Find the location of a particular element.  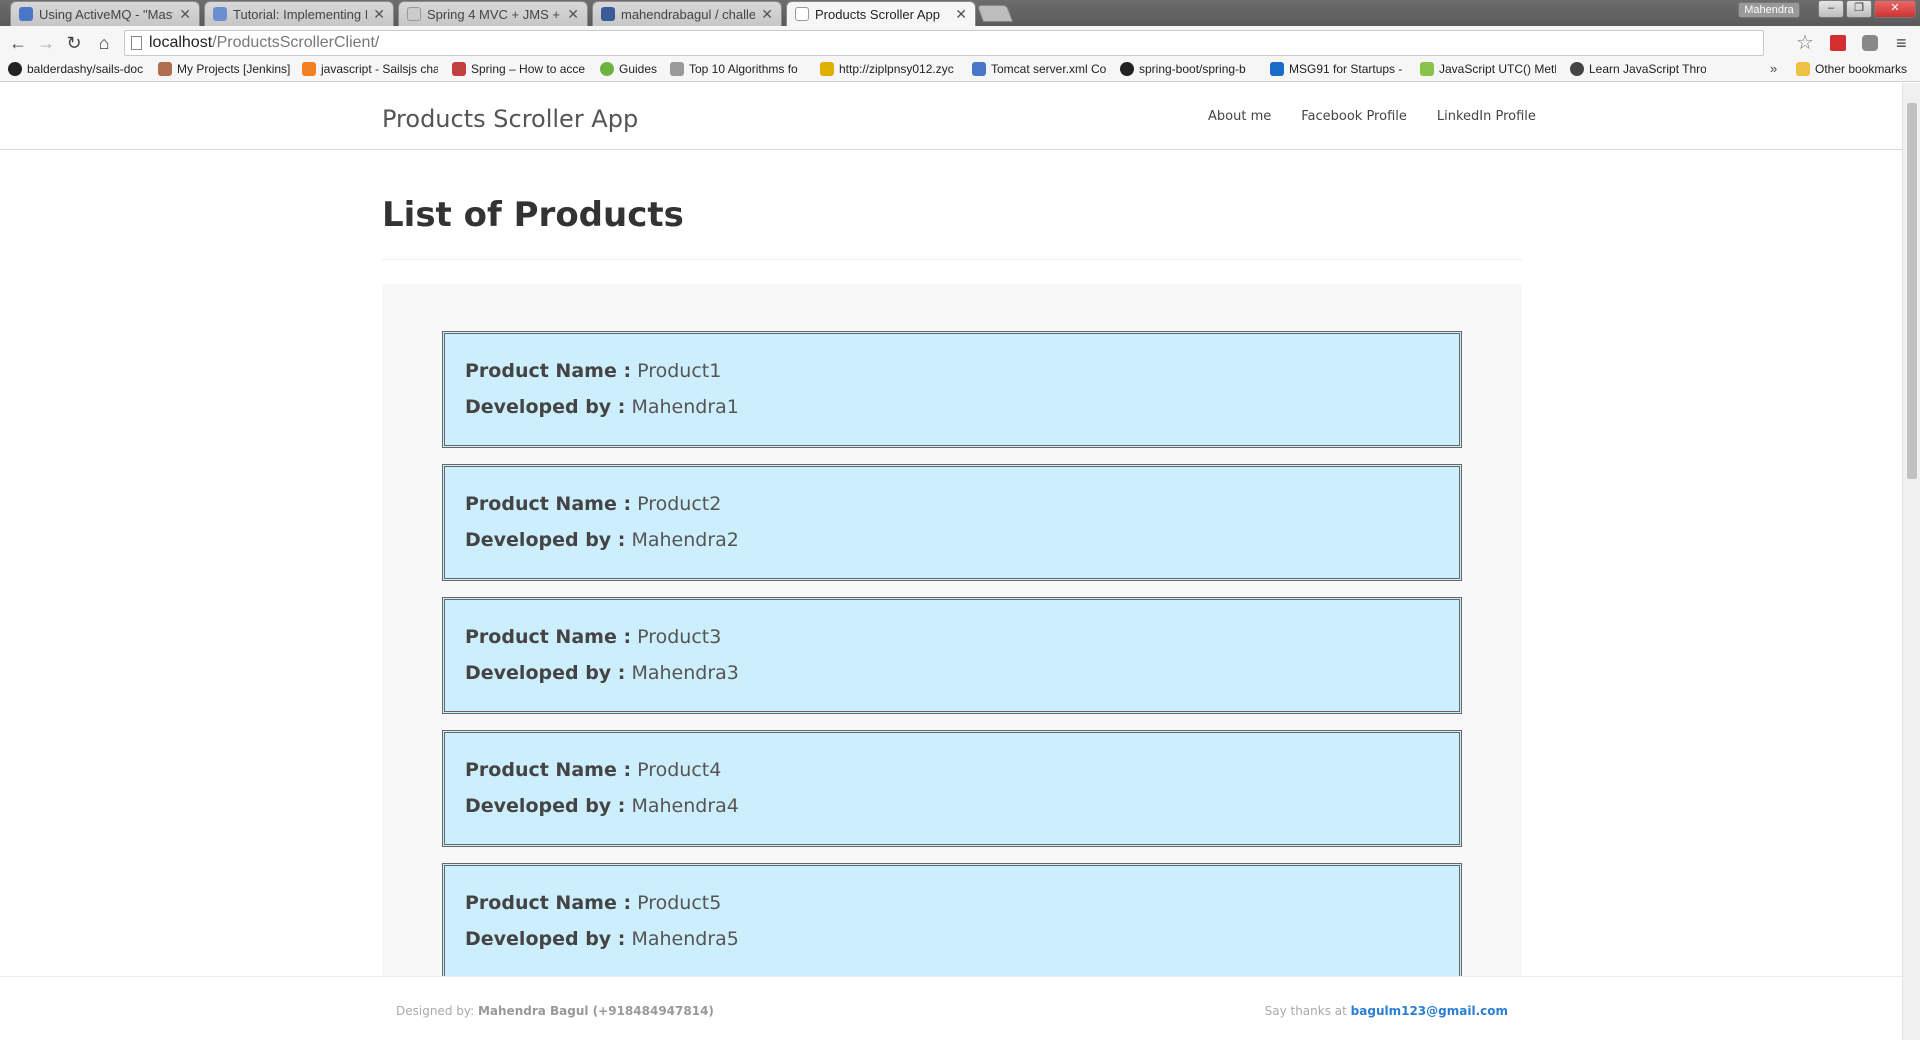

bookmark-item: Guides is located at coordinates (635, 69).